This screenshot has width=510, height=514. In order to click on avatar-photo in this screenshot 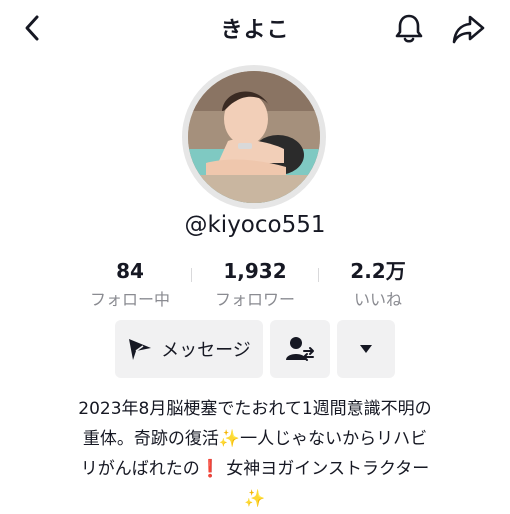, I will do `click(254, 137)`.